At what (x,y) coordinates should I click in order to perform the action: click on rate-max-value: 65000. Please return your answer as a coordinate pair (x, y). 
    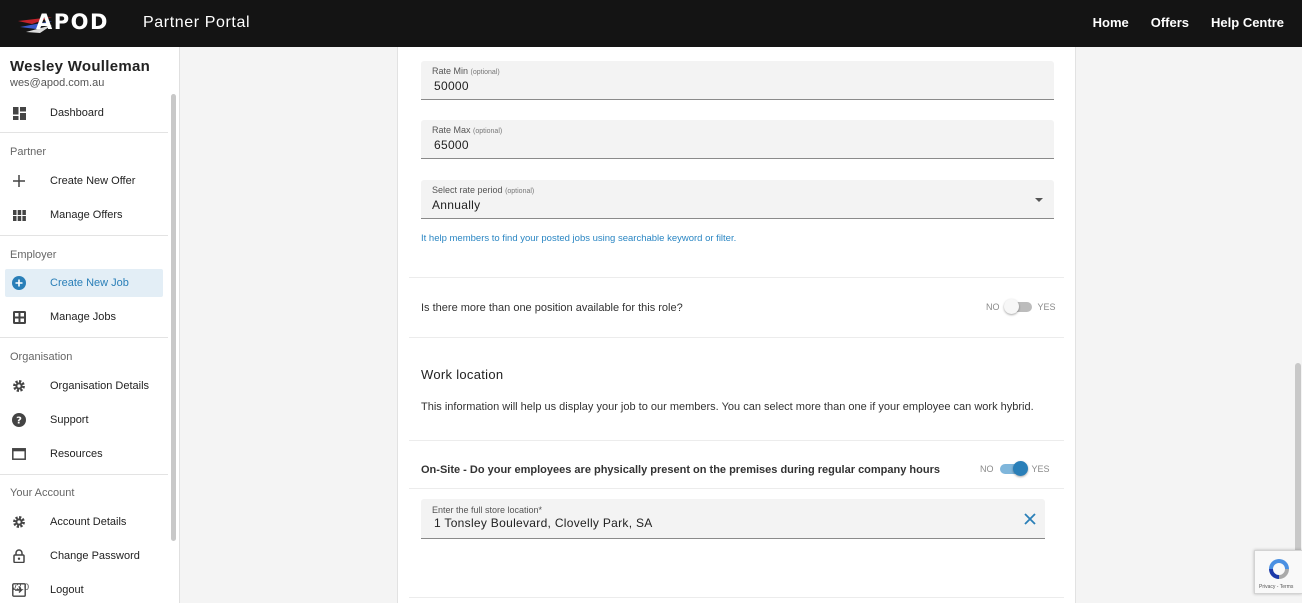
    Looking at the image, I should click on (451, 145).